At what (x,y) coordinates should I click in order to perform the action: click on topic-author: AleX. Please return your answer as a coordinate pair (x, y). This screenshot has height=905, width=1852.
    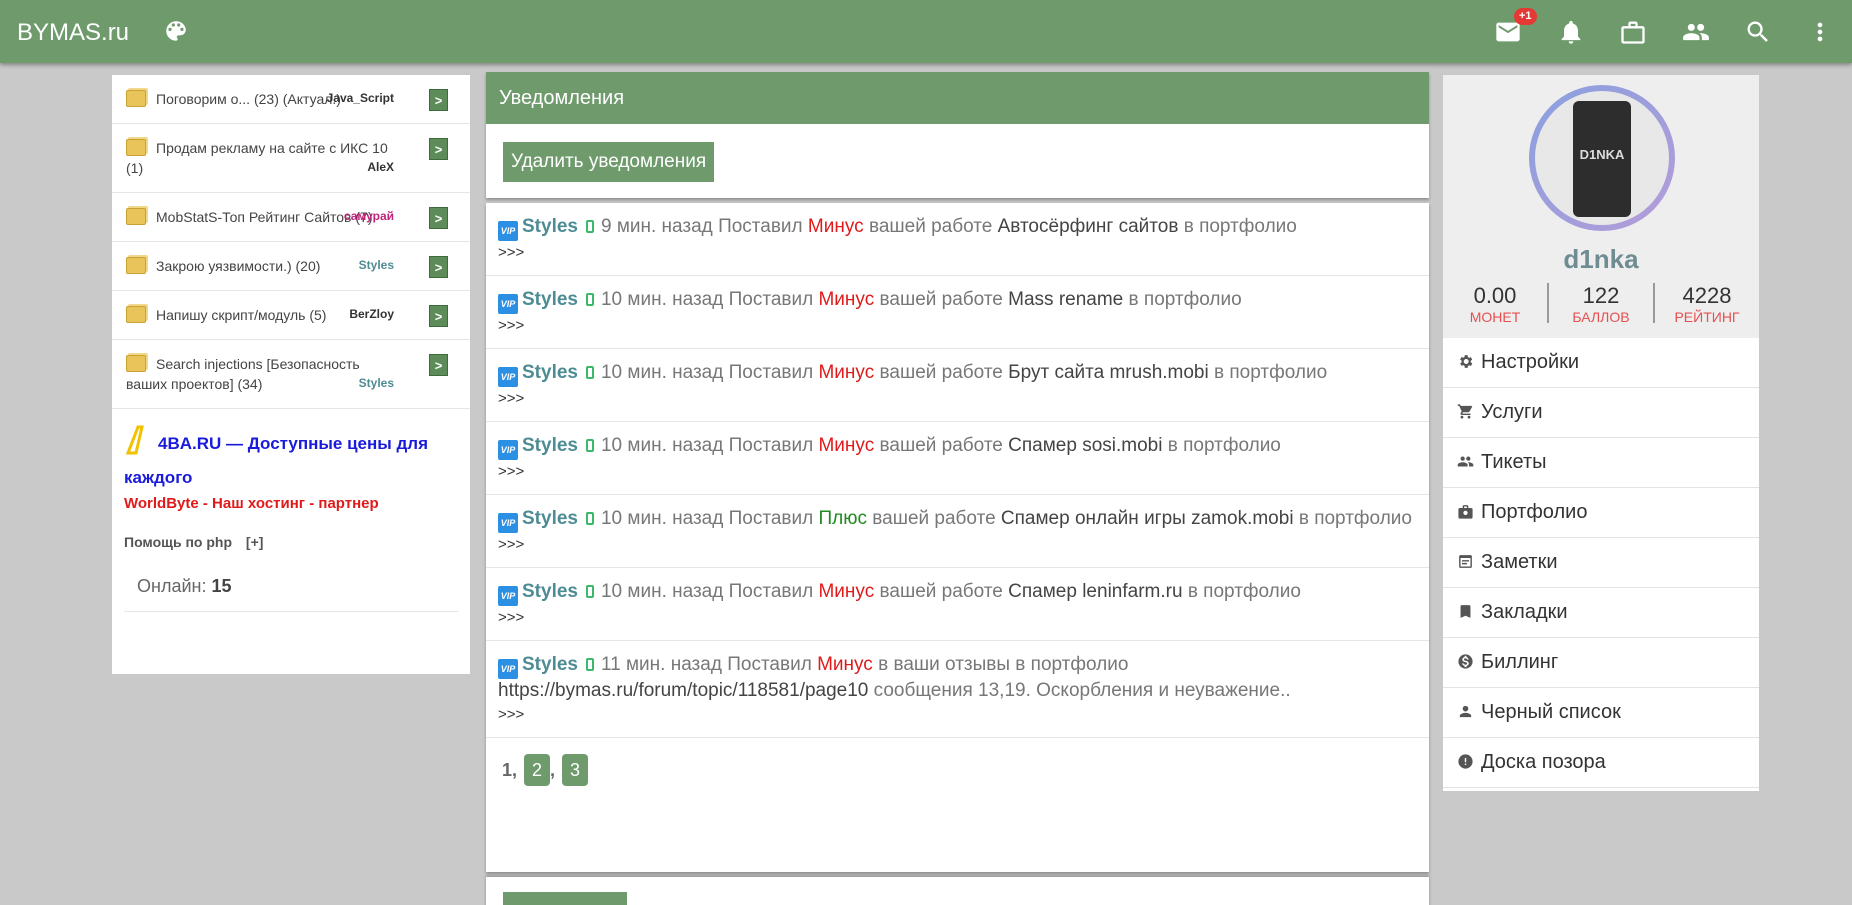
    Looking at the image, I should click on (380, 167).